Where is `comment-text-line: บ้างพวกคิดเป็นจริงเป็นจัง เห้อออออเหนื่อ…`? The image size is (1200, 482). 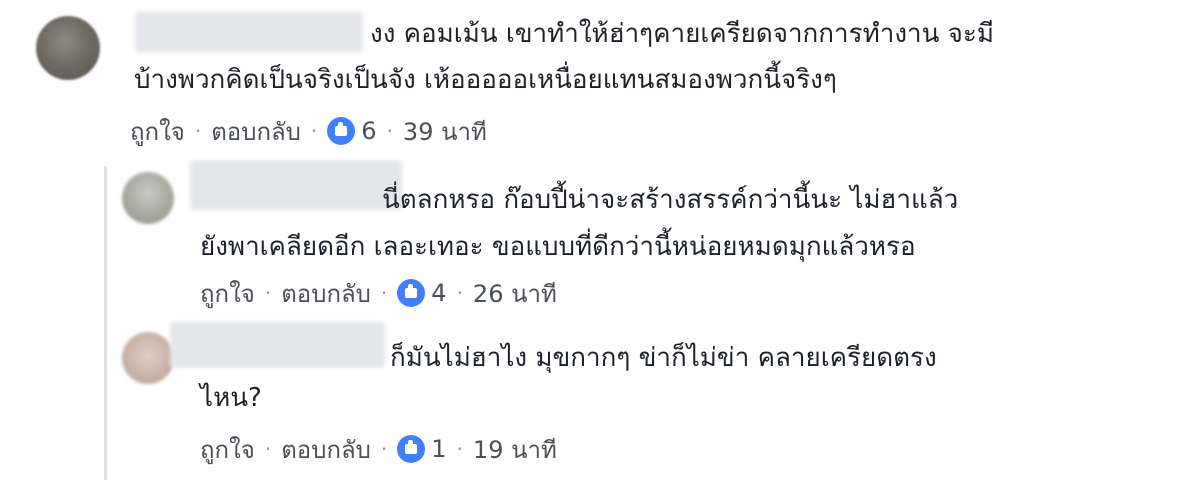
comment-text-line: บ้างพวกคิดเป็นจริงเป็นจัง เห้อออออเหนื่อ… is located at coordinates (485, 80).